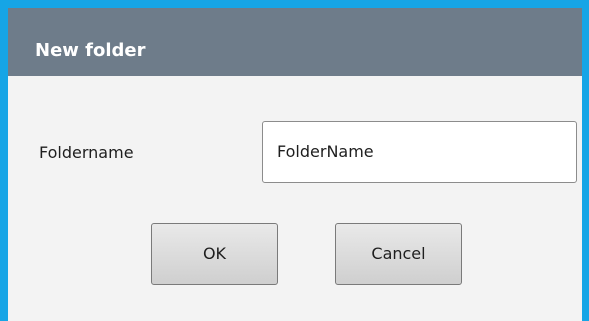 This screenshot has height=321, width=589. I want to click on dialog-title: New folder, so click(90, 50).